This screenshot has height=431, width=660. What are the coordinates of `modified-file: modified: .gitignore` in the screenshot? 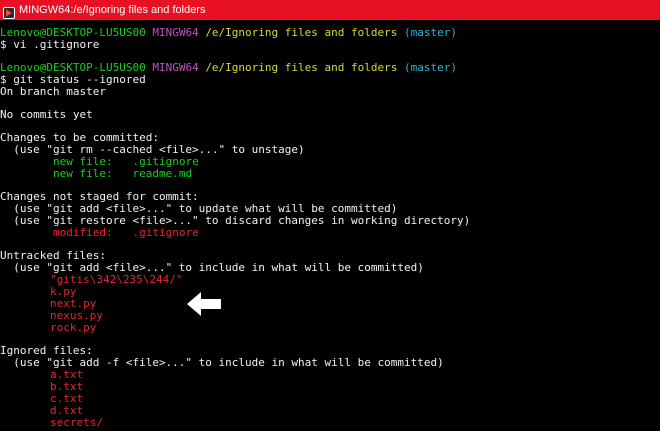 It's located at (125, 232).